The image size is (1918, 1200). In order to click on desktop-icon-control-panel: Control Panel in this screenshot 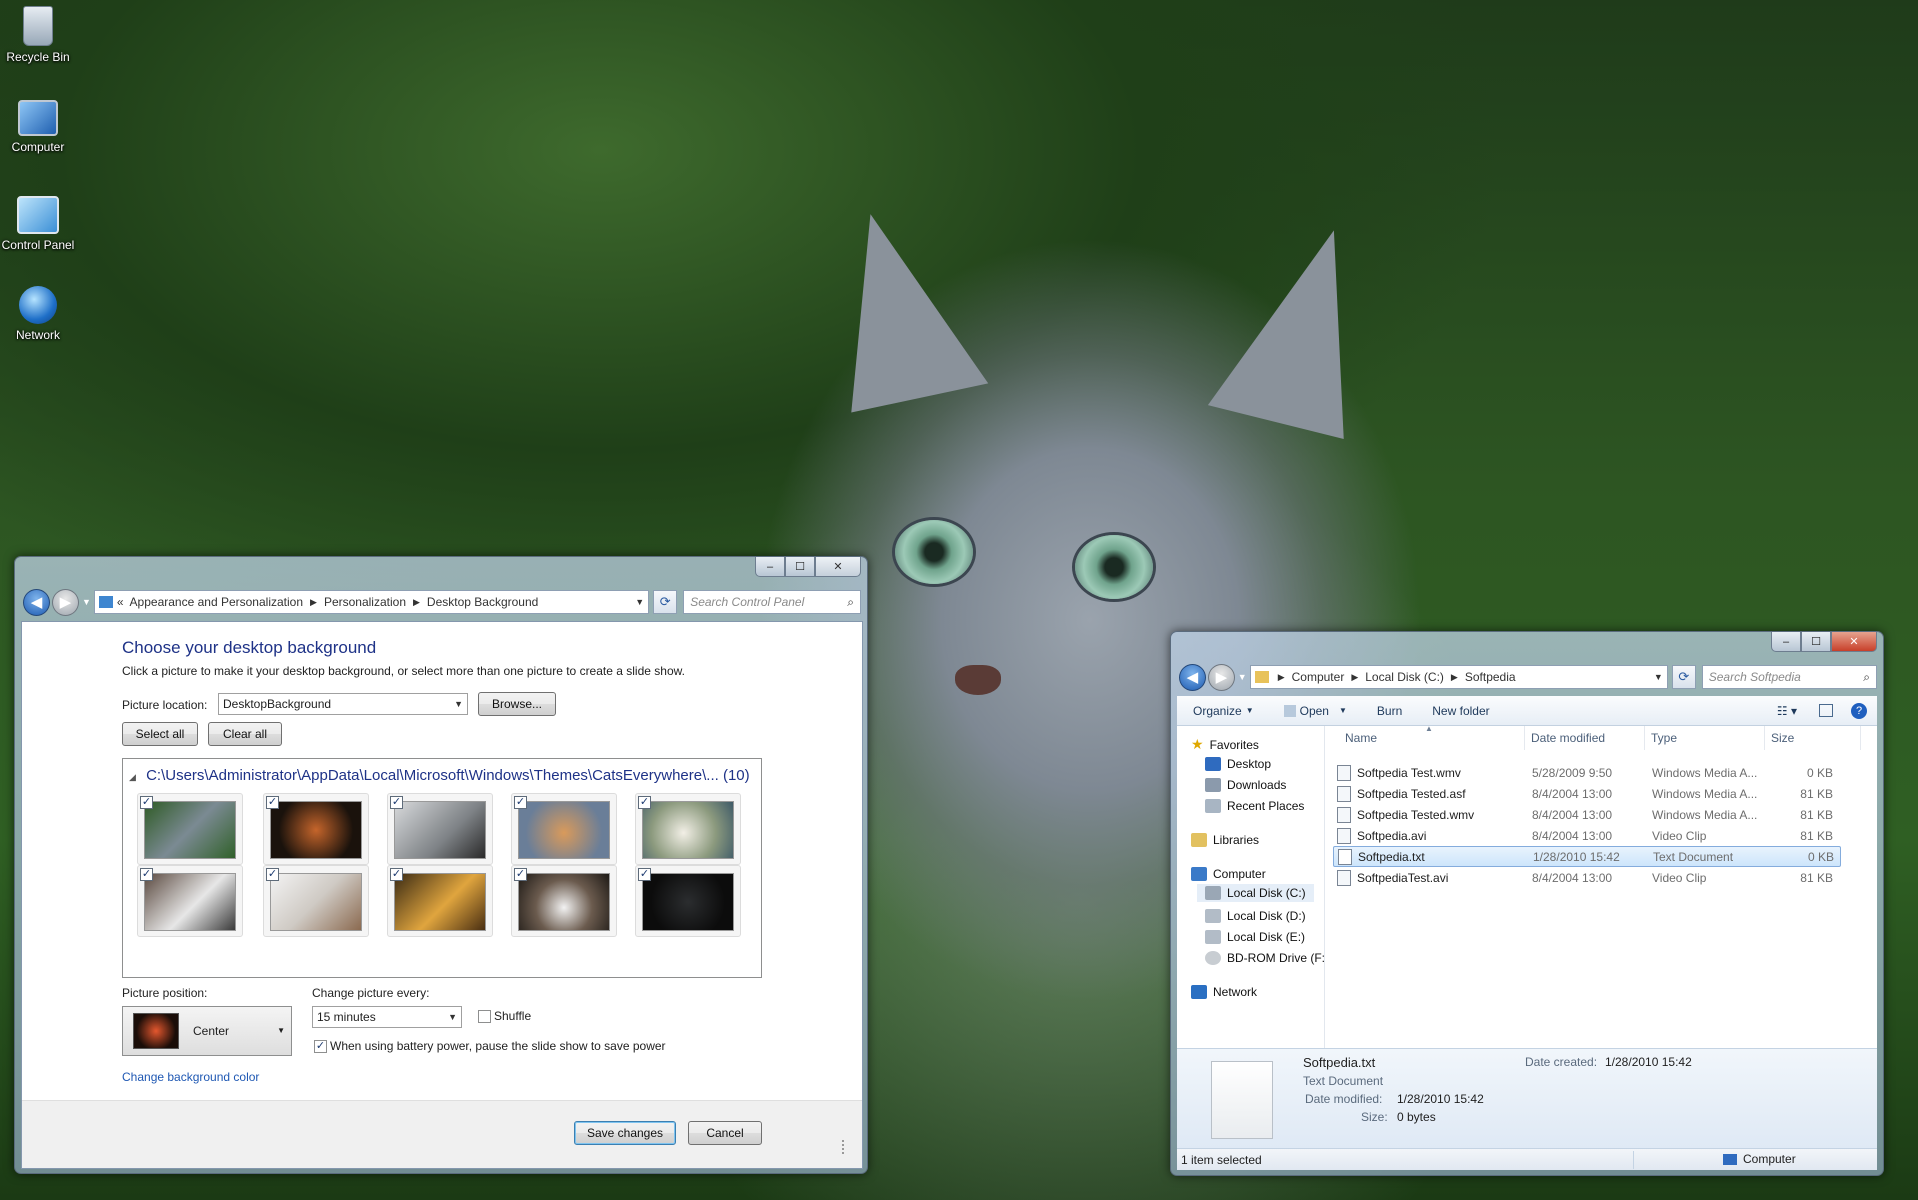, I will do `click(38, 224)`.